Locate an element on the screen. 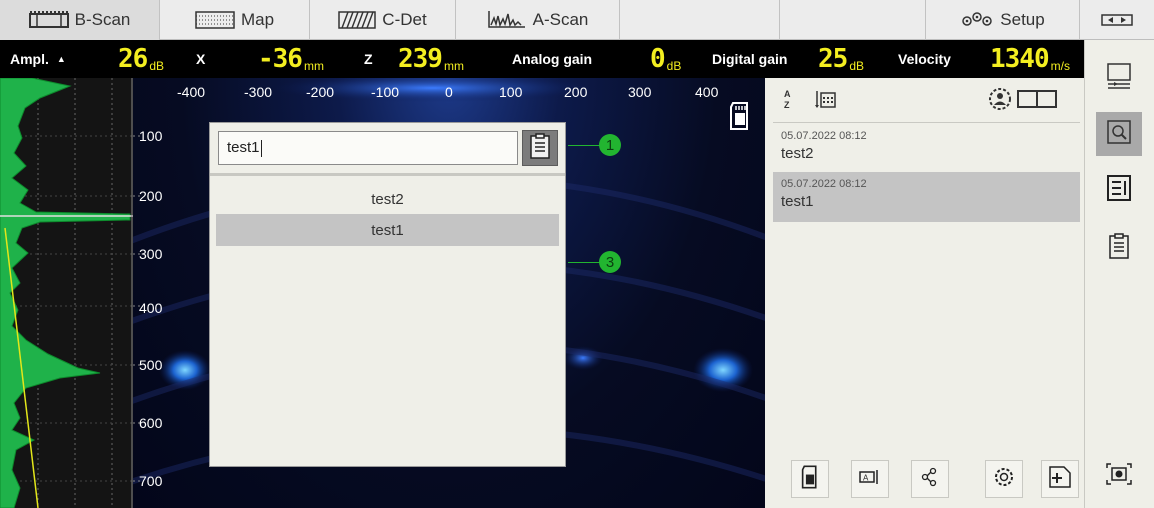 Image resolution: width=1154 pixels, height=508 pixels. list-view-button is located at coordinates (1119, 190).